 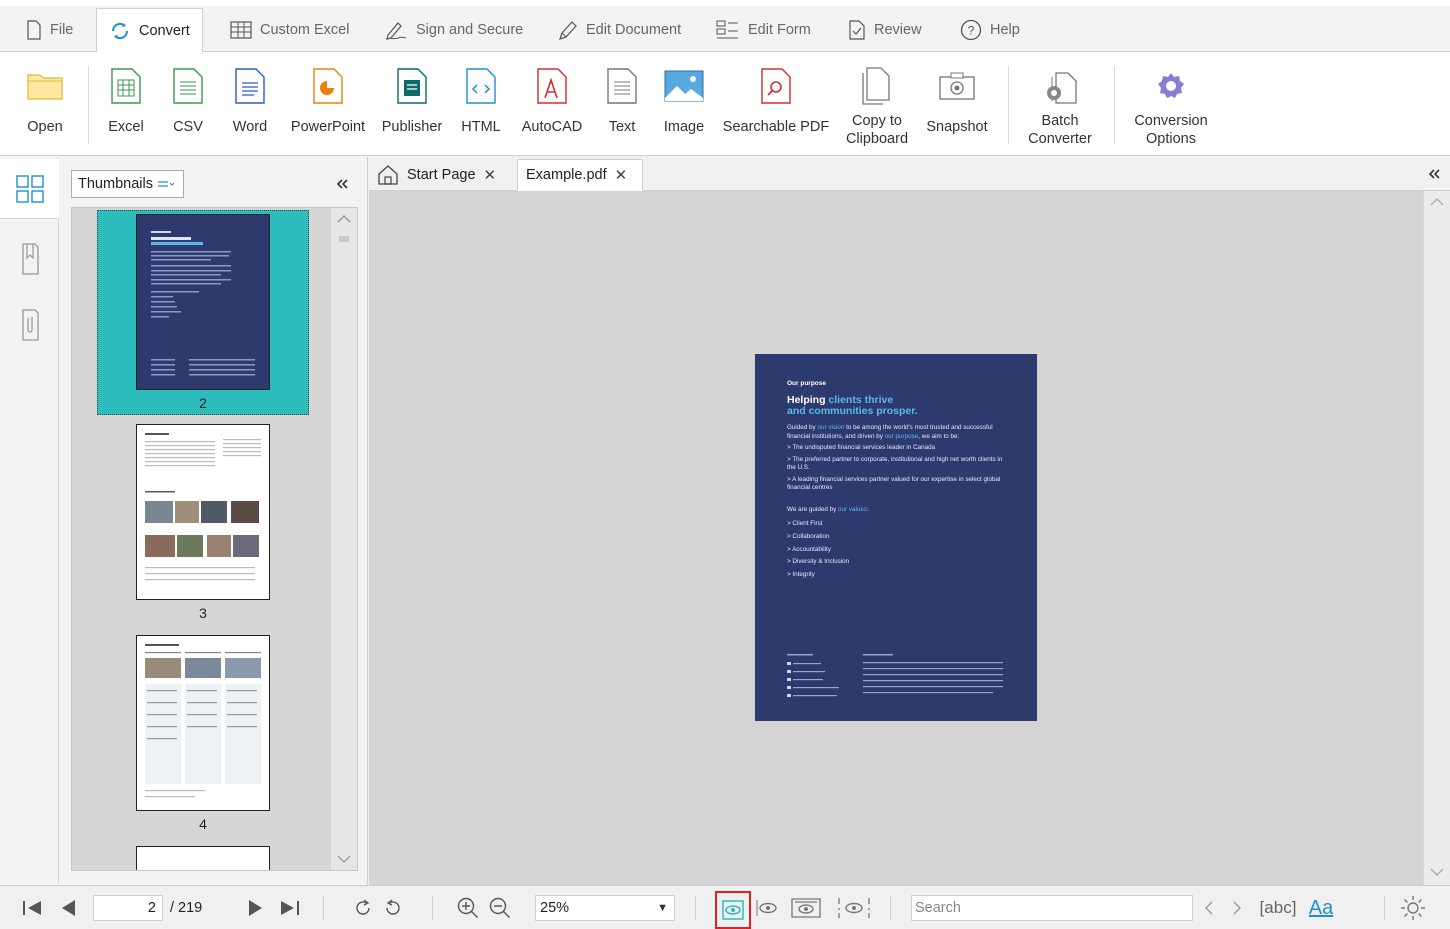 What do you see at coordinates (188, 108) in the screenshot?
I see `csv-button: CSV` at bounding box center [188, 108].